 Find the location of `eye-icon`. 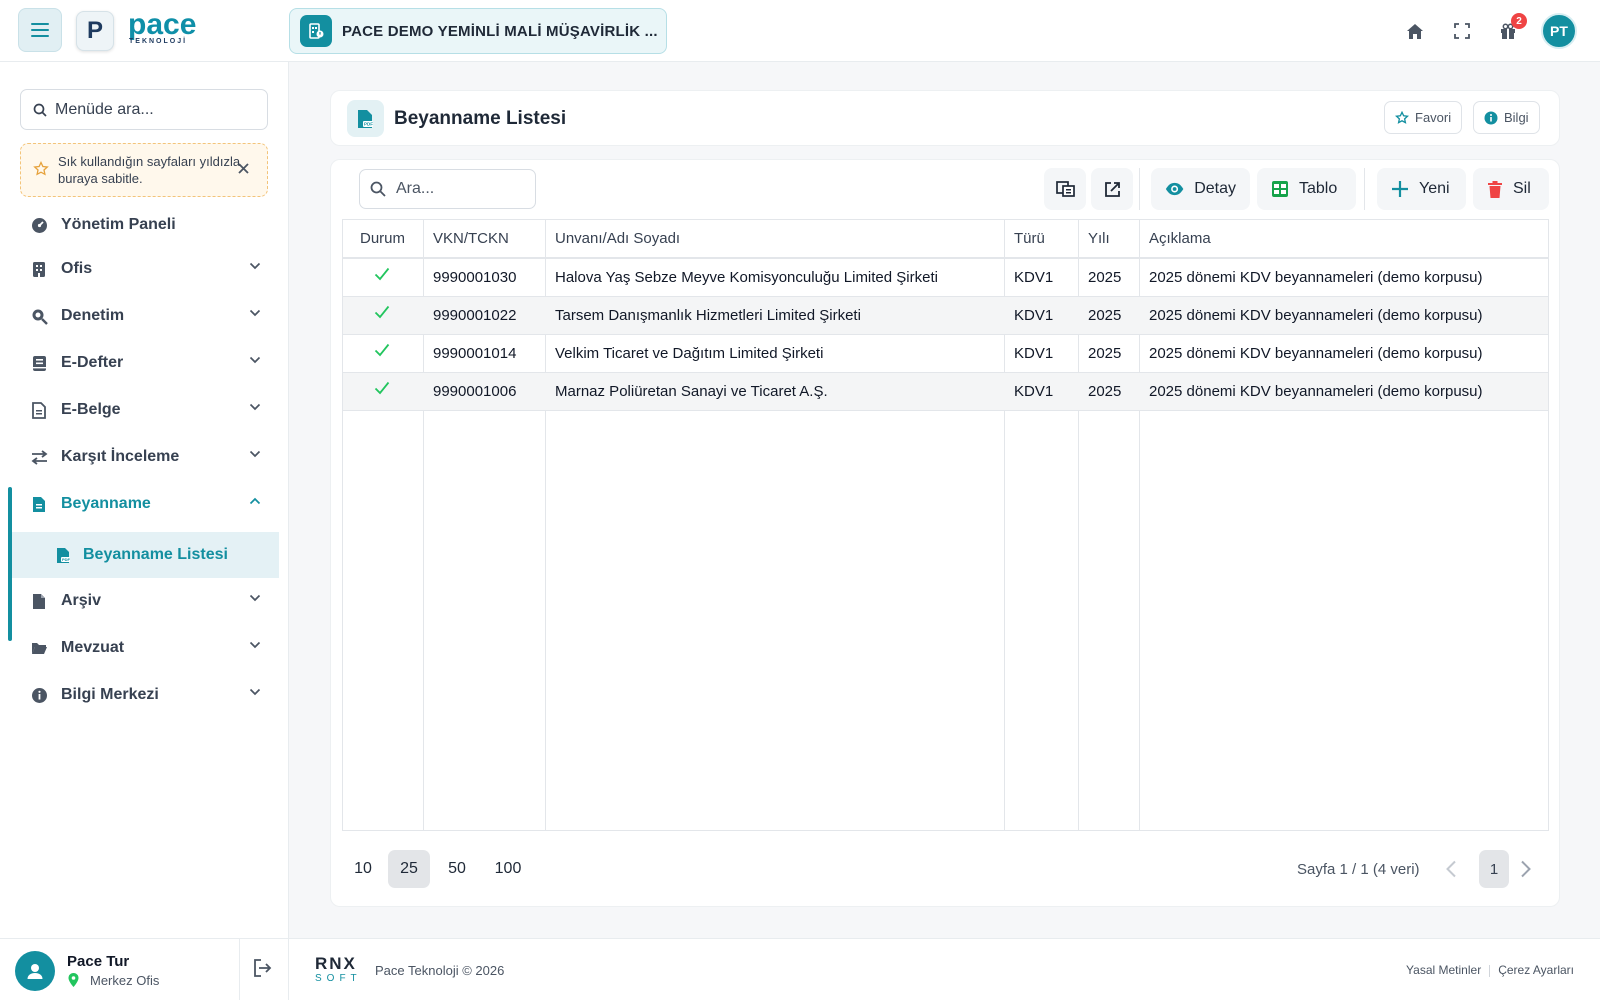

eye-icon is located at coordinates (1174, 189).